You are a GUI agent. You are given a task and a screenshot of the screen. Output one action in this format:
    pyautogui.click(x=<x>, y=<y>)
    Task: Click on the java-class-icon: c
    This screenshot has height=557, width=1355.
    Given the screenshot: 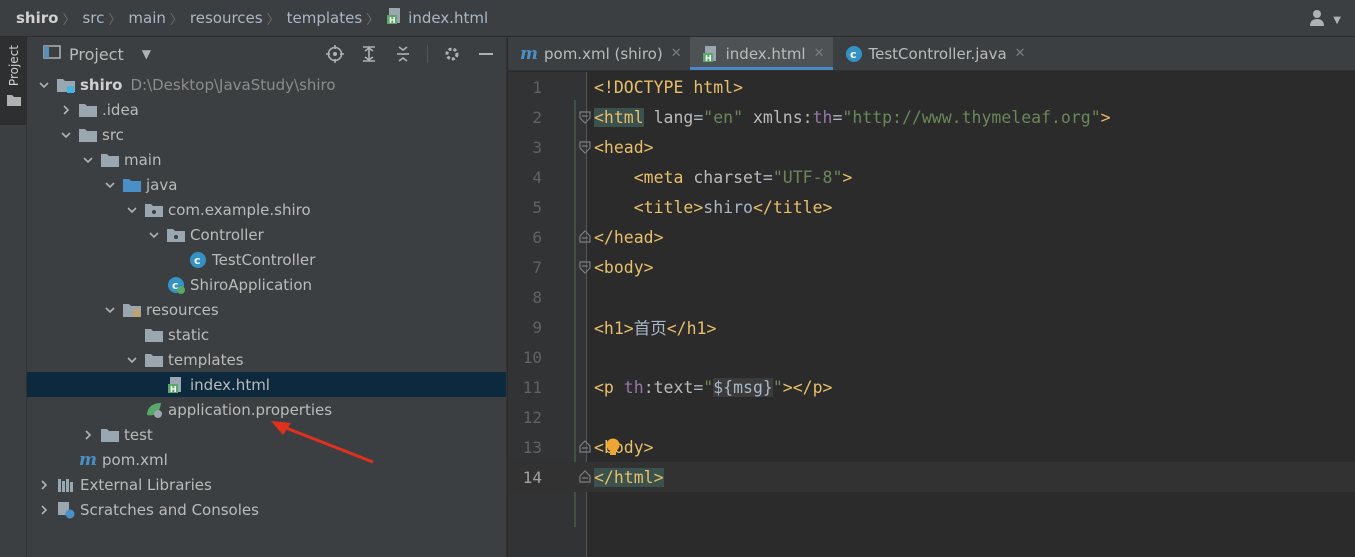 What is the action you would take?
    pyautogui.click(x=854, y=54)
    